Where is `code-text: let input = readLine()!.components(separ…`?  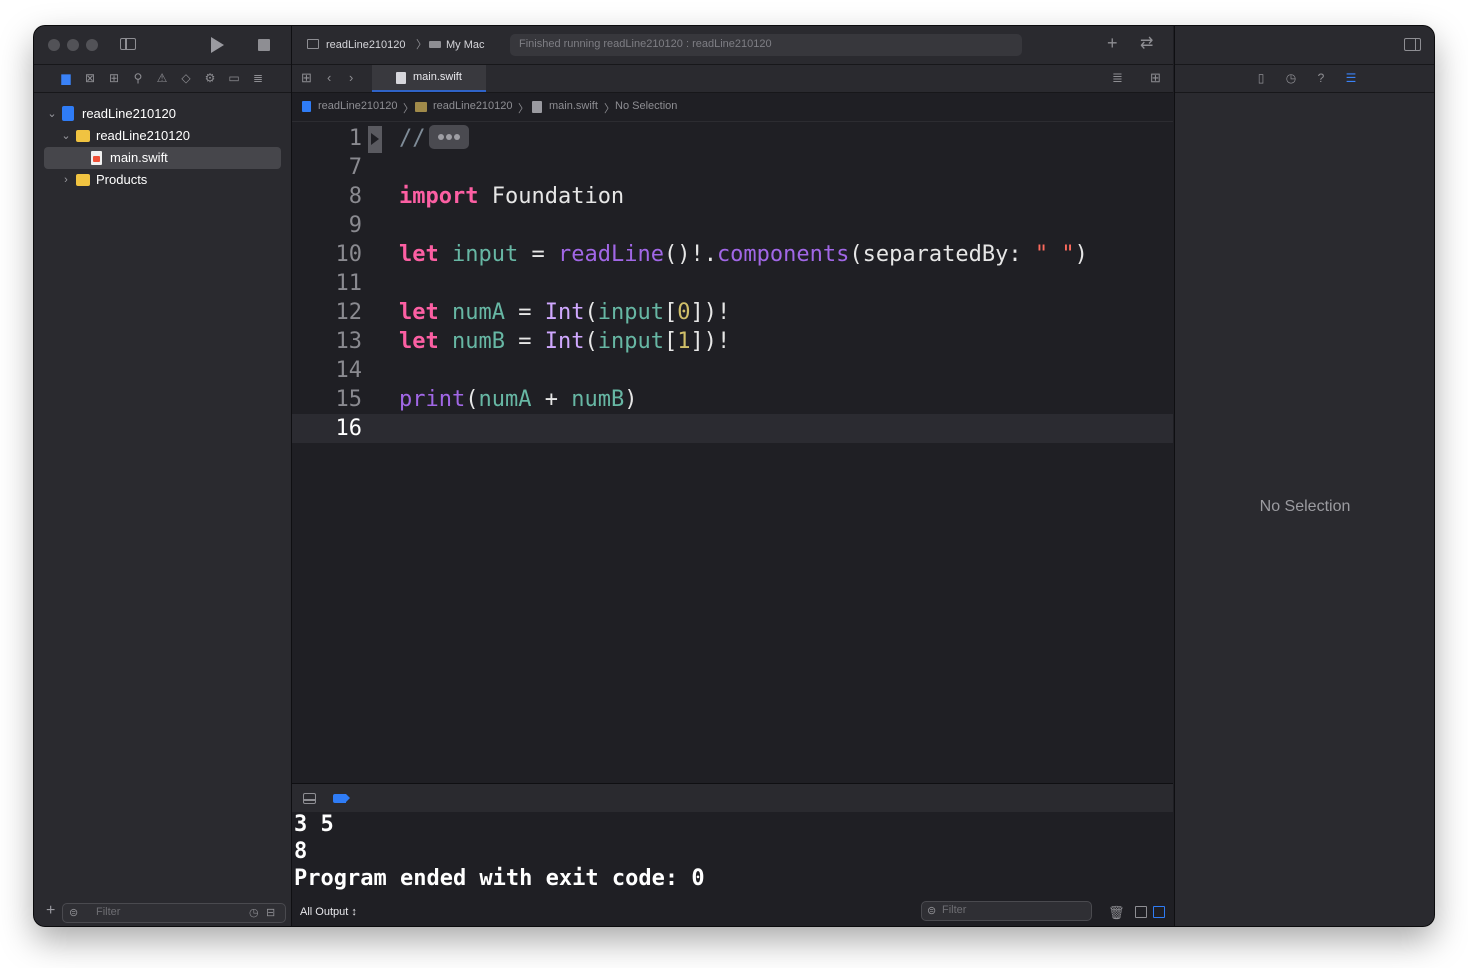
code-text: let input = readLine()!.components(separ… is located at coordinates (743, 254).